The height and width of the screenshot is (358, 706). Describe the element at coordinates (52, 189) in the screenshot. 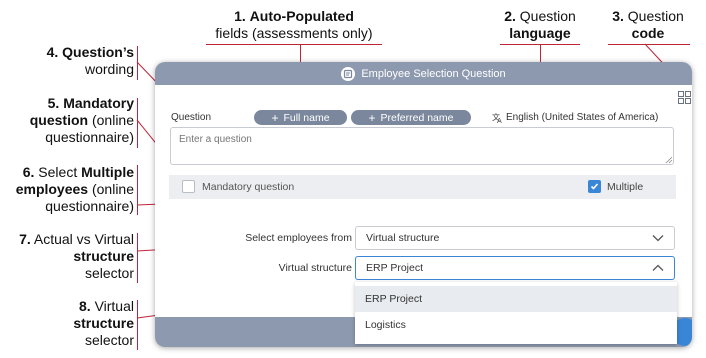

I see `annotation-bold: employees` at that location.